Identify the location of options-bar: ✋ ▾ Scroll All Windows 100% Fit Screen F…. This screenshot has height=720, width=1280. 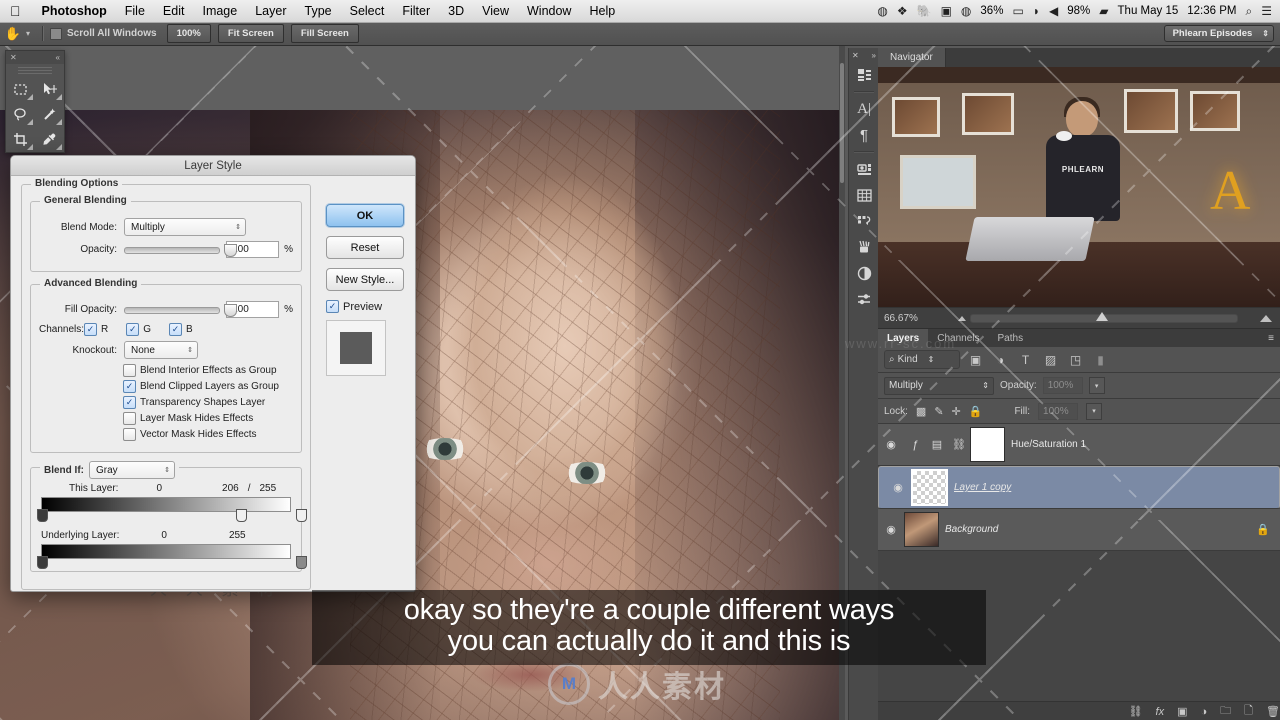
(640, 34).